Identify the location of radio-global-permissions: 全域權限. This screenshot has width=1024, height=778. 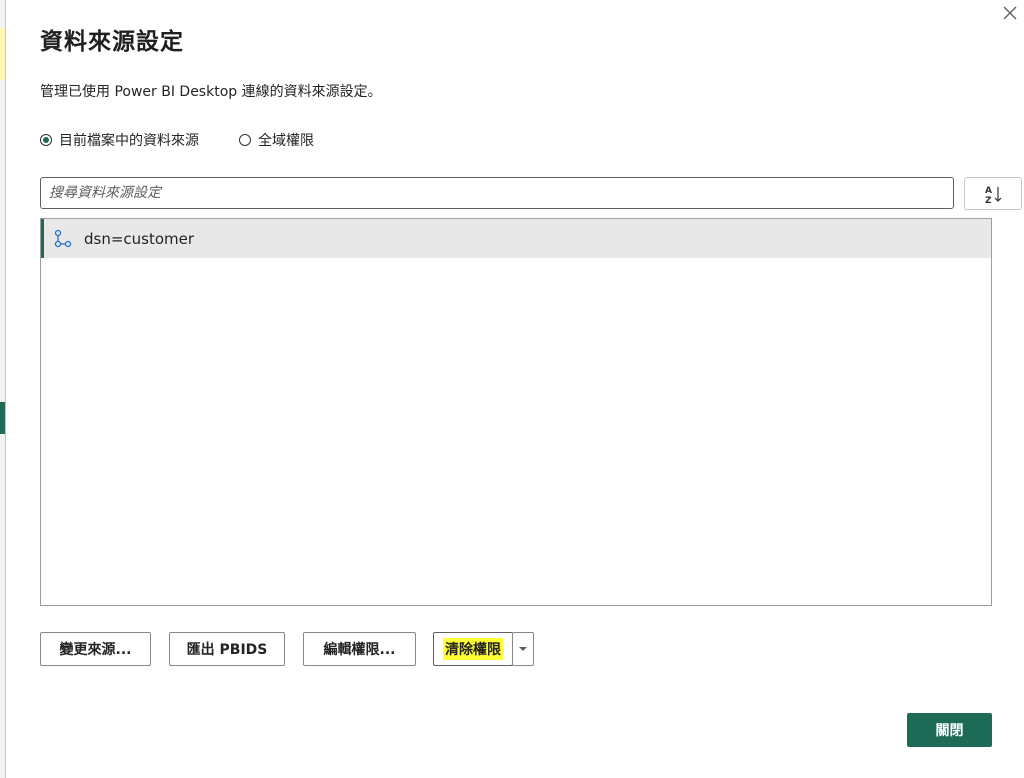
(276, 140).